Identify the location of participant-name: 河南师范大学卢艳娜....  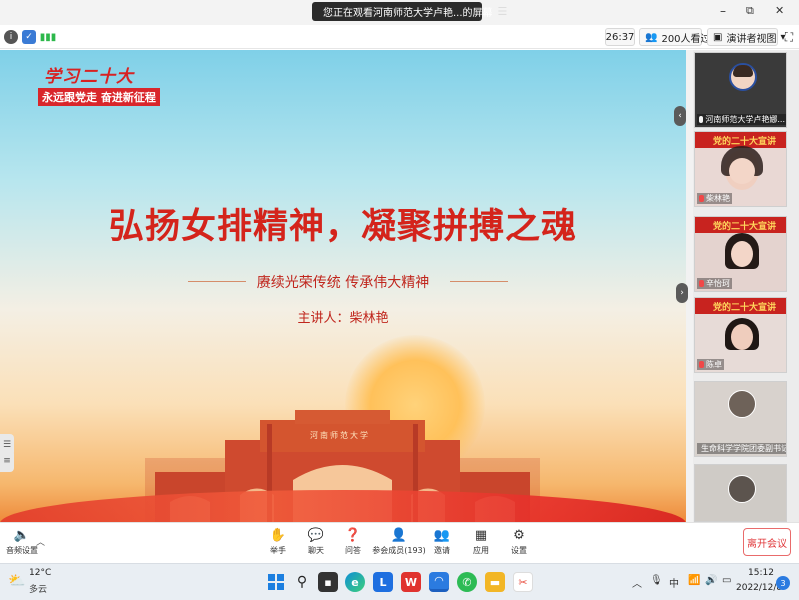
(745, 119).